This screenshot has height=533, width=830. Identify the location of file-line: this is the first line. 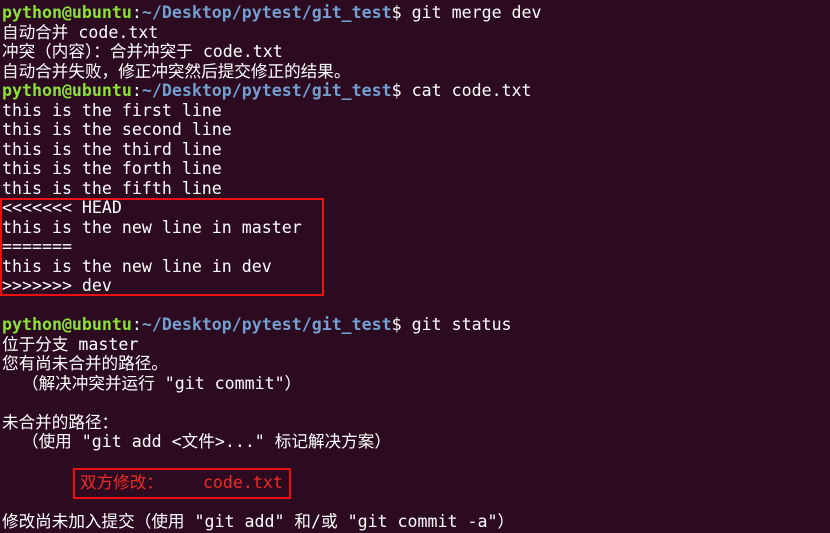
(112, 110).